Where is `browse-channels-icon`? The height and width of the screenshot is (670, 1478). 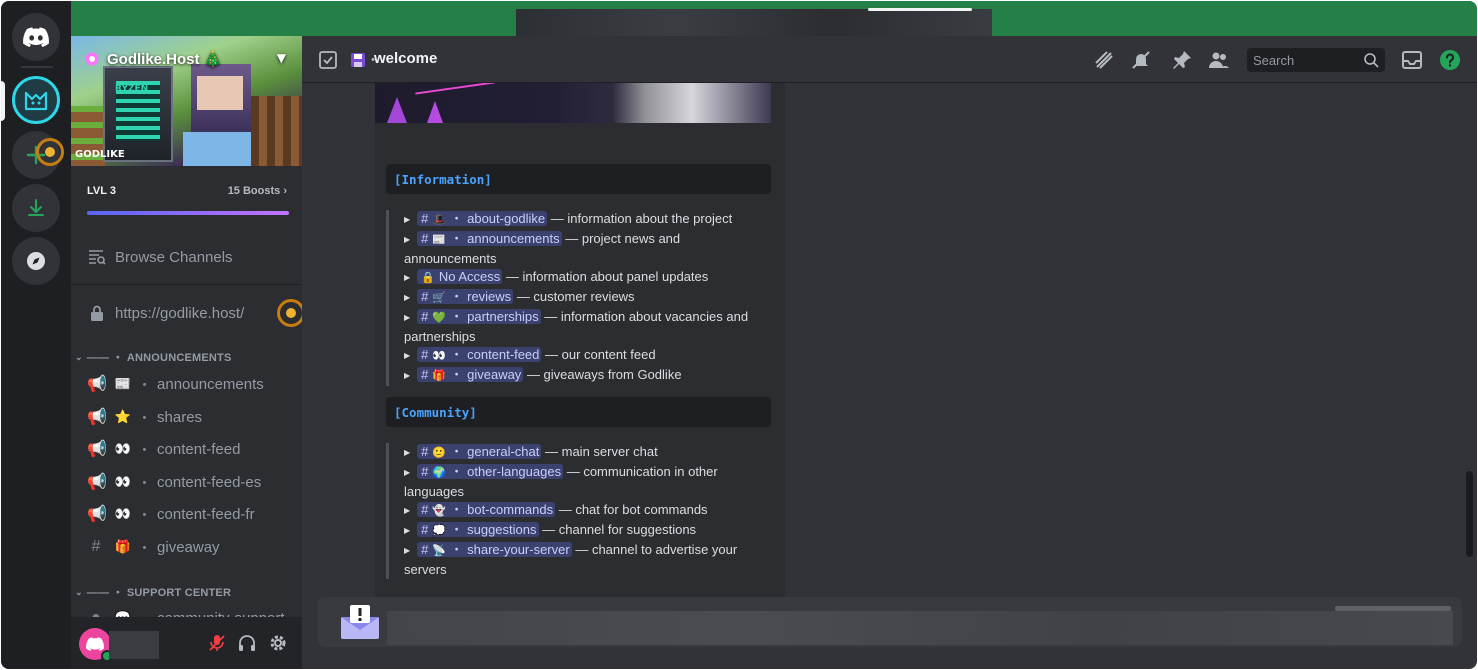 browse-channels-icon is located at coordinates (97, 257).